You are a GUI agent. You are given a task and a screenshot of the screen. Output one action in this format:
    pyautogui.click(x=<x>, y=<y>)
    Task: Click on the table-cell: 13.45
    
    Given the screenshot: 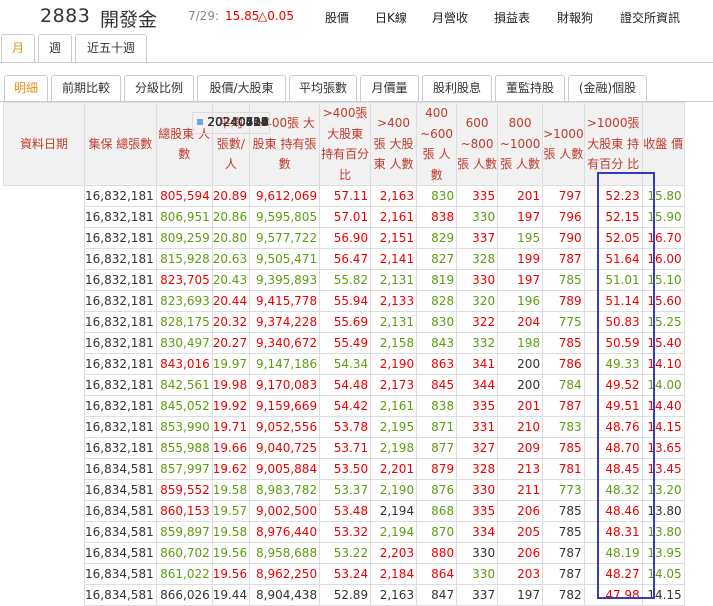 What is the action you would take?
    pyautogui.click(x=663, y=469)
    